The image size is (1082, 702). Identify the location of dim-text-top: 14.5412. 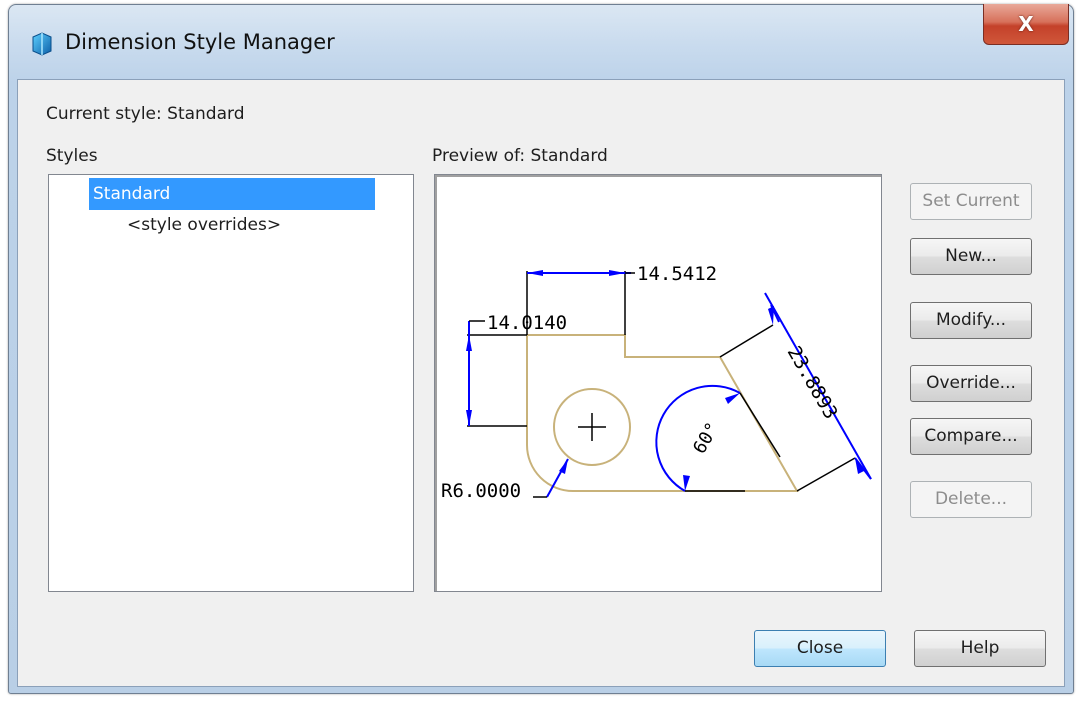
(677, 274).